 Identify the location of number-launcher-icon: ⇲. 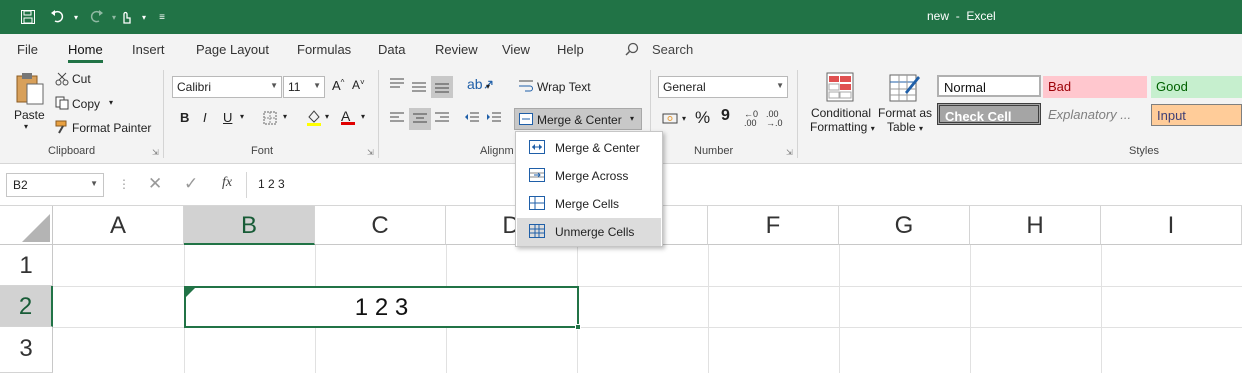
(789, 152).